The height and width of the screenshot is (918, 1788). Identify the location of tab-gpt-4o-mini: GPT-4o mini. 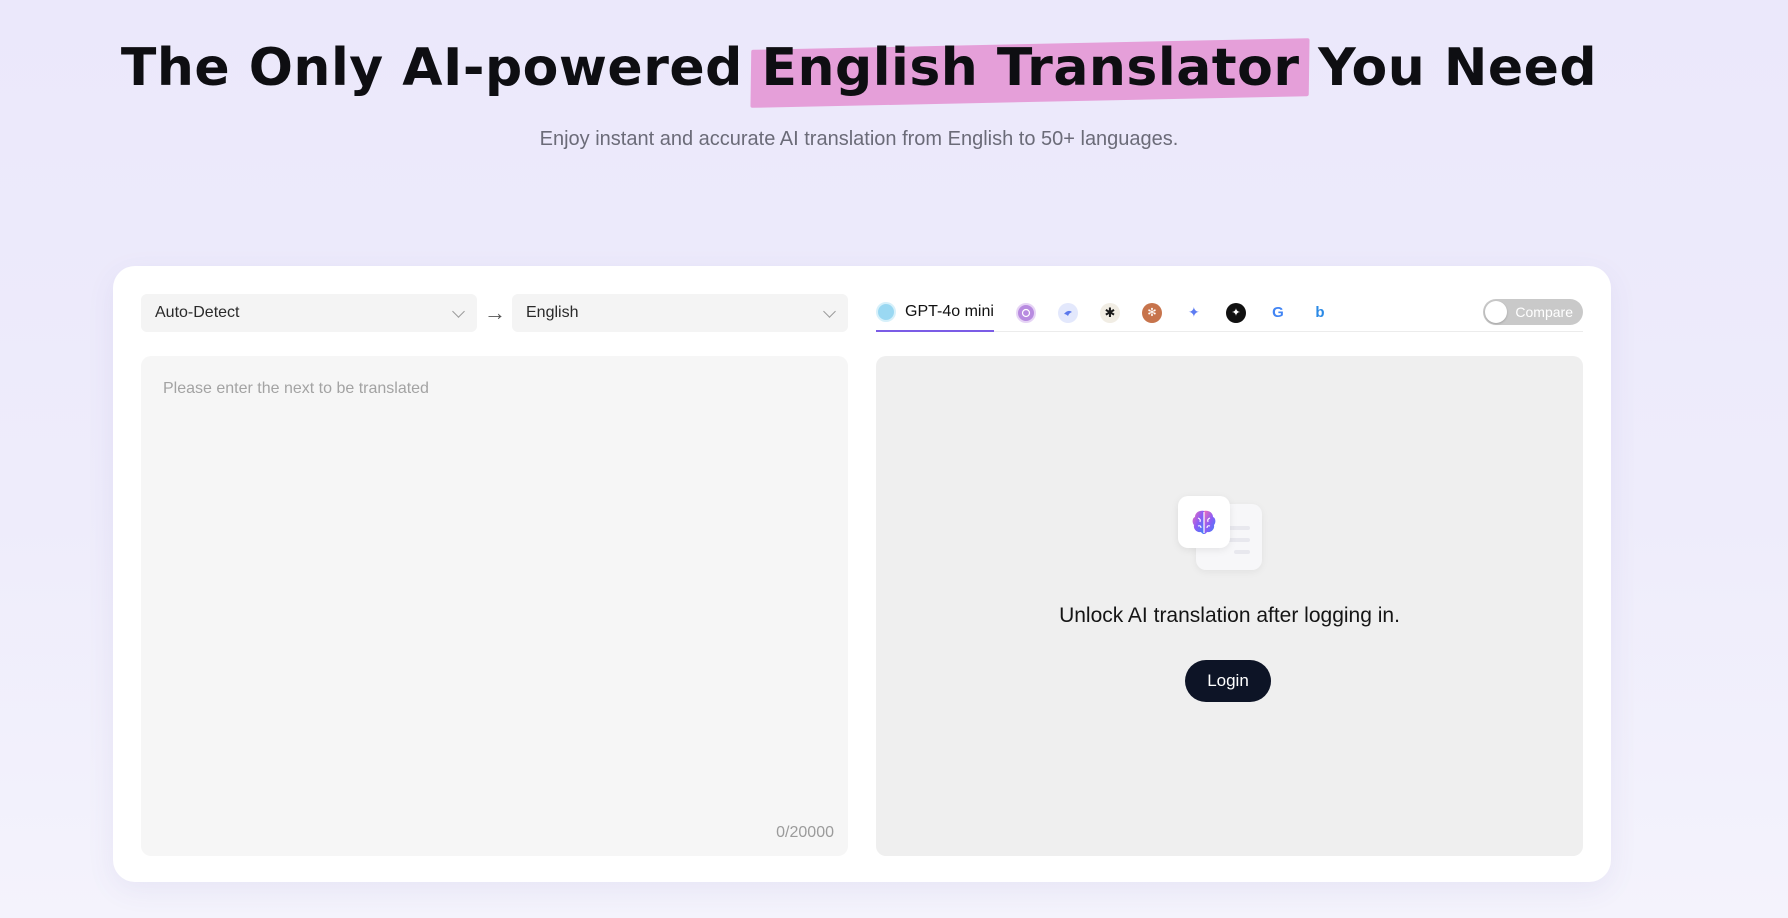
(935, 313).